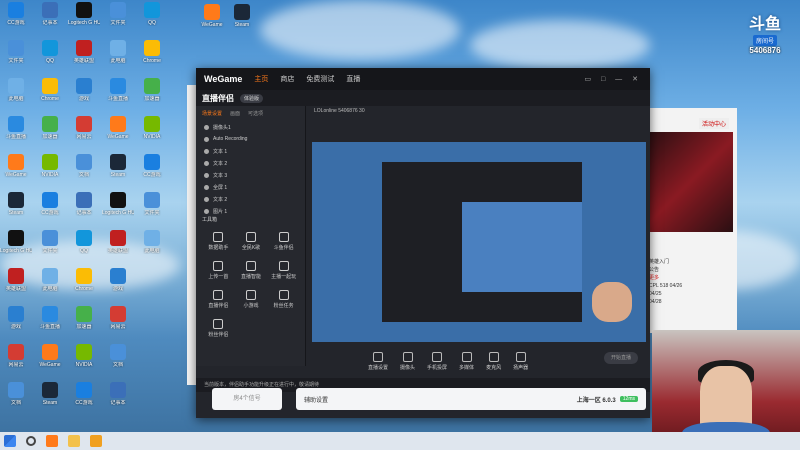 Image resolution: width=800 pixels, height=450 pixels. I want to click on source-item: 文本 1, so click(250, 151).